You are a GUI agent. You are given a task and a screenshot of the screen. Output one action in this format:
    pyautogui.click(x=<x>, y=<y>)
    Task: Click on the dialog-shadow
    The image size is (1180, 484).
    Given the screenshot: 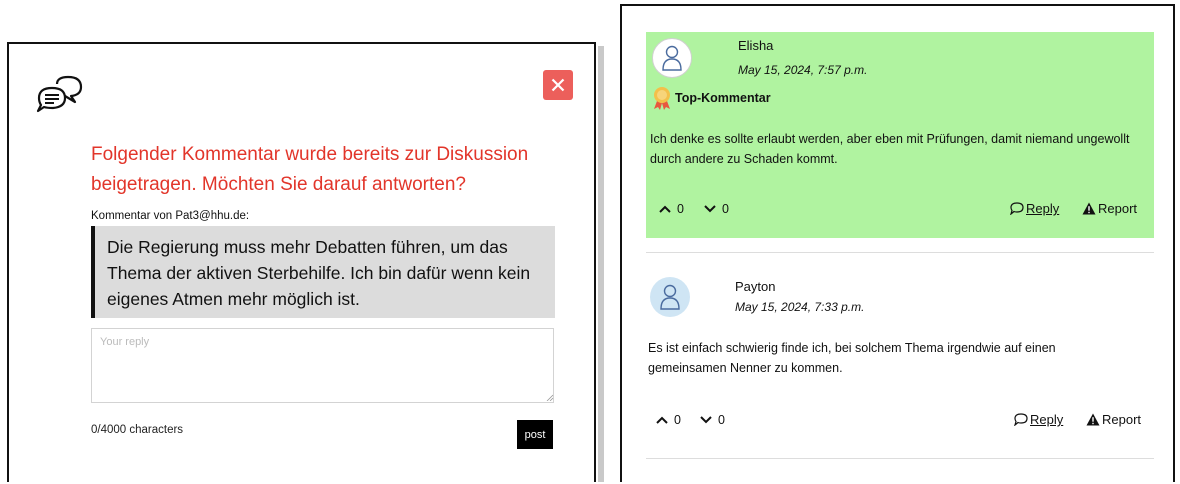 What is the action you would take?
    pyautogui.click(x=601, y=264)
    